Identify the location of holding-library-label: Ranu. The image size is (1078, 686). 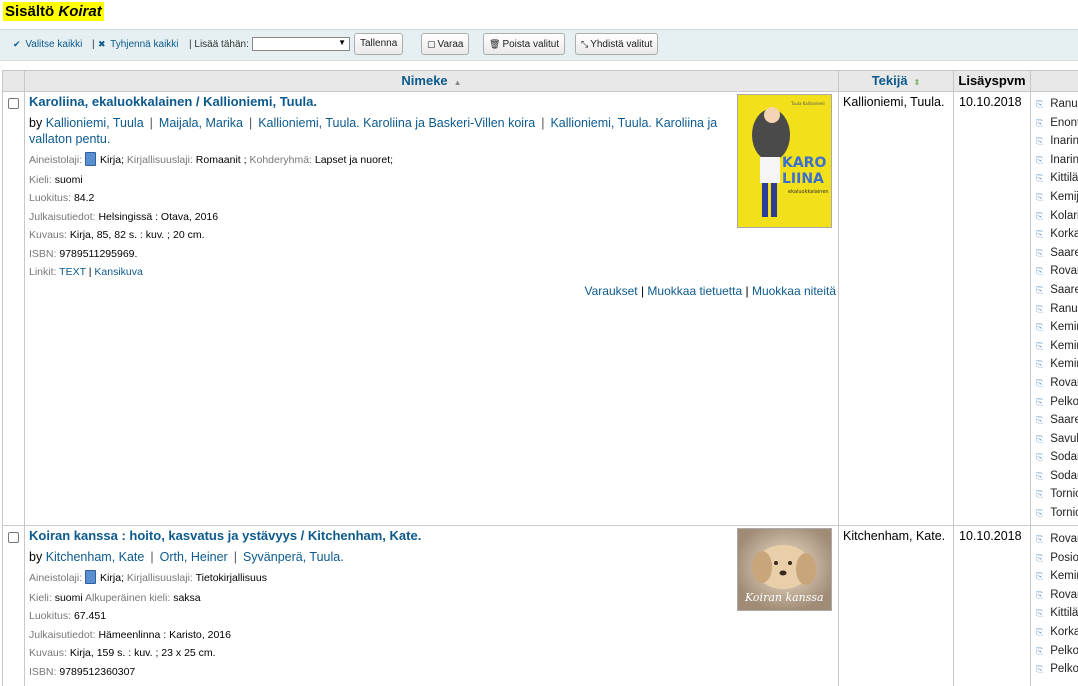
(1064, 308).